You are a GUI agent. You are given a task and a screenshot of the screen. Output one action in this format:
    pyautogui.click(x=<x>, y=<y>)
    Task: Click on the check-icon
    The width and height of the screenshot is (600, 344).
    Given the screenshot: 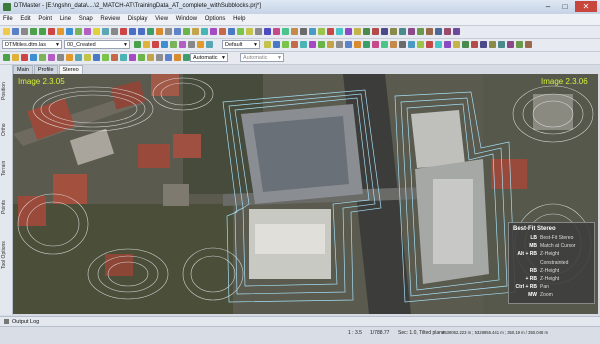 What is the action you would take?
    pyautogui.click(x=222, y=31)
    